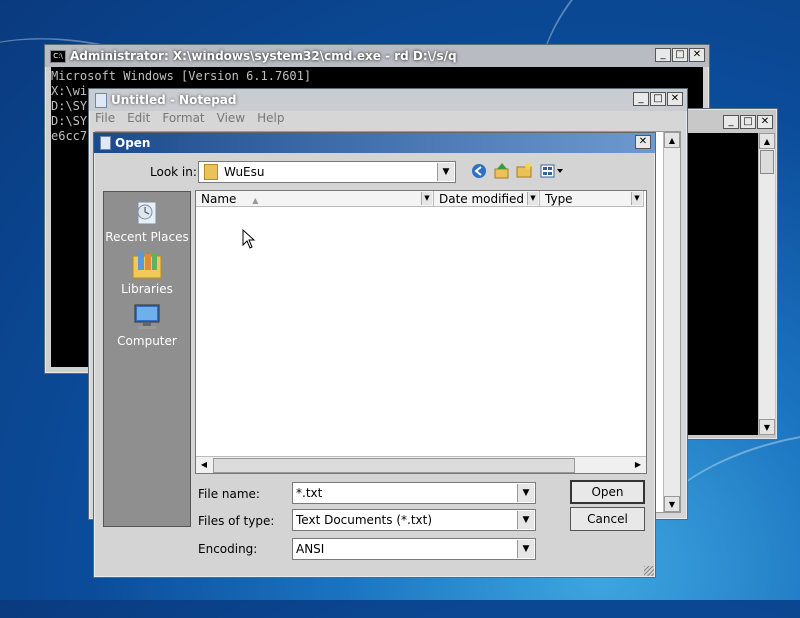 This screenshot has width=800, height=618. I want to click on sort-up-icon: ▲, so click(255, 200).